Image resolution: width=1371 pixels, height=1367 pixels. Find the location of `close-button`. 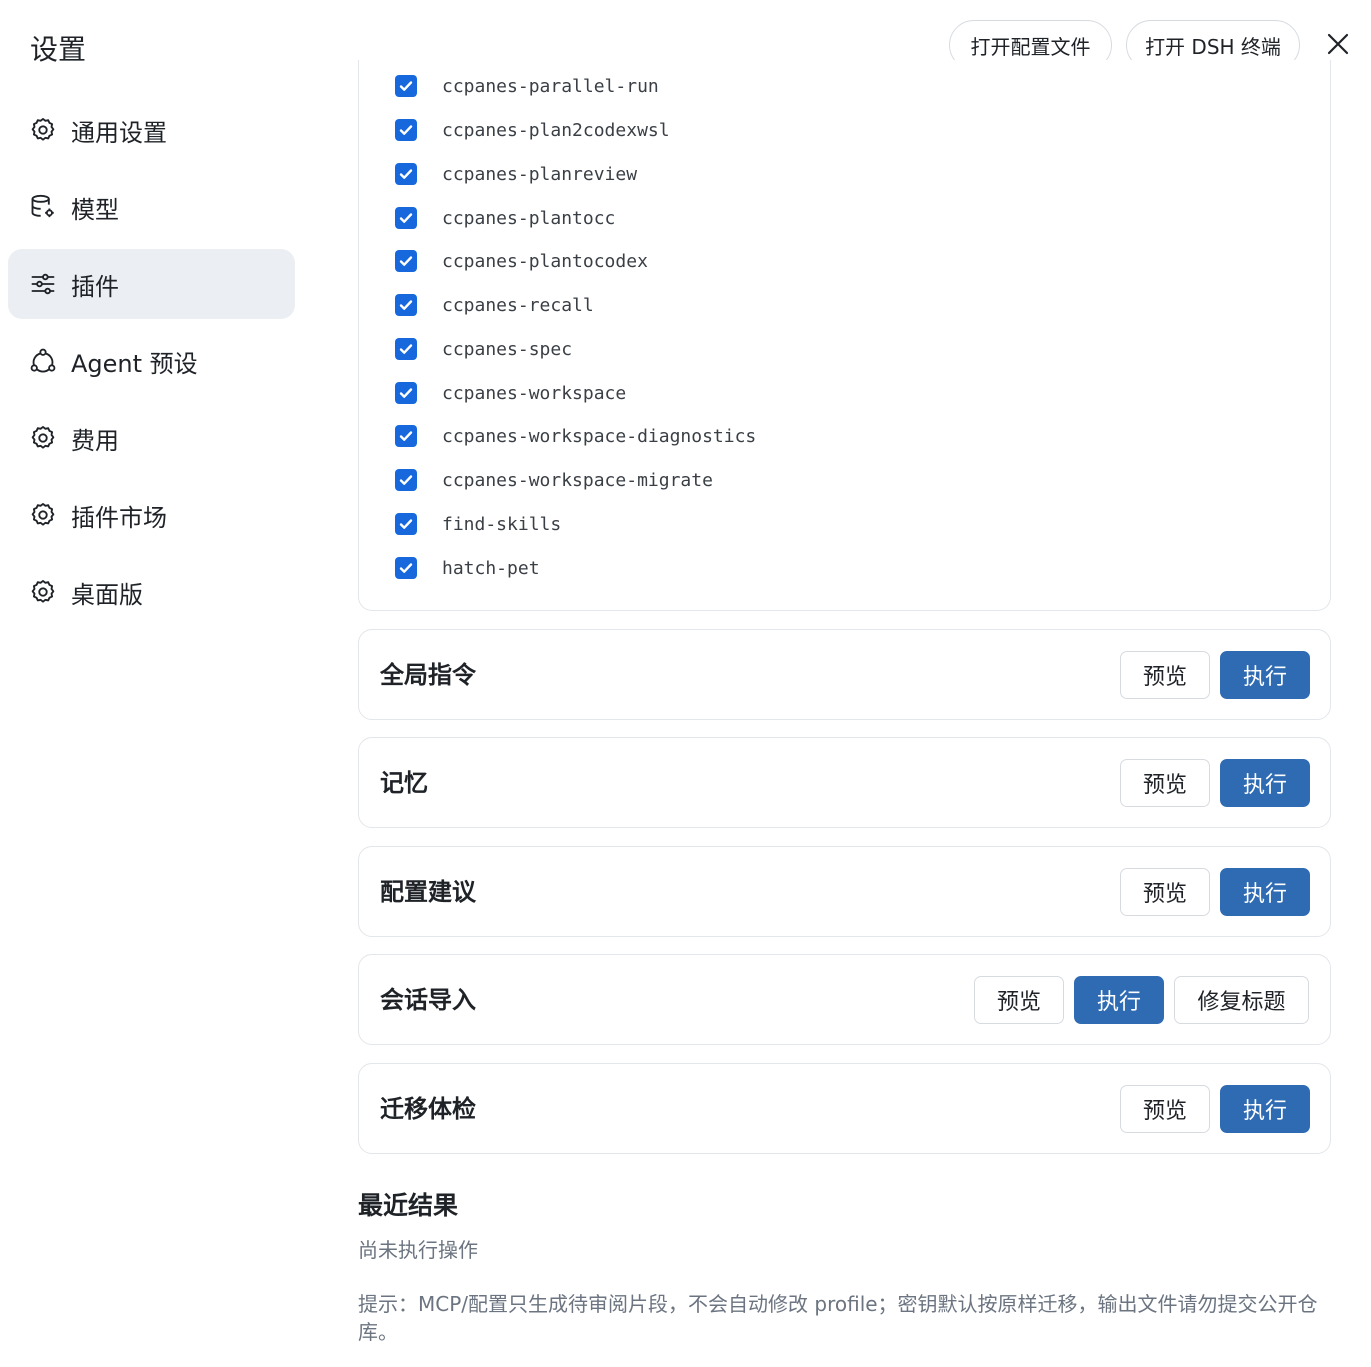

close-button is located at coordinates (1338, 44).